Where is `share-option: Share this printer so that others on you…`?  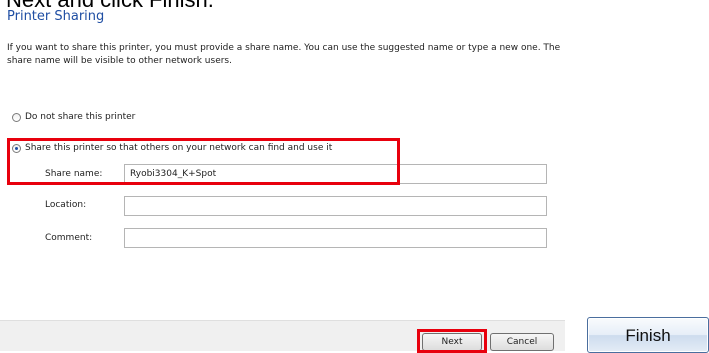 share-option: Share this printer so that others on you… is located at coordinates (172, 148).